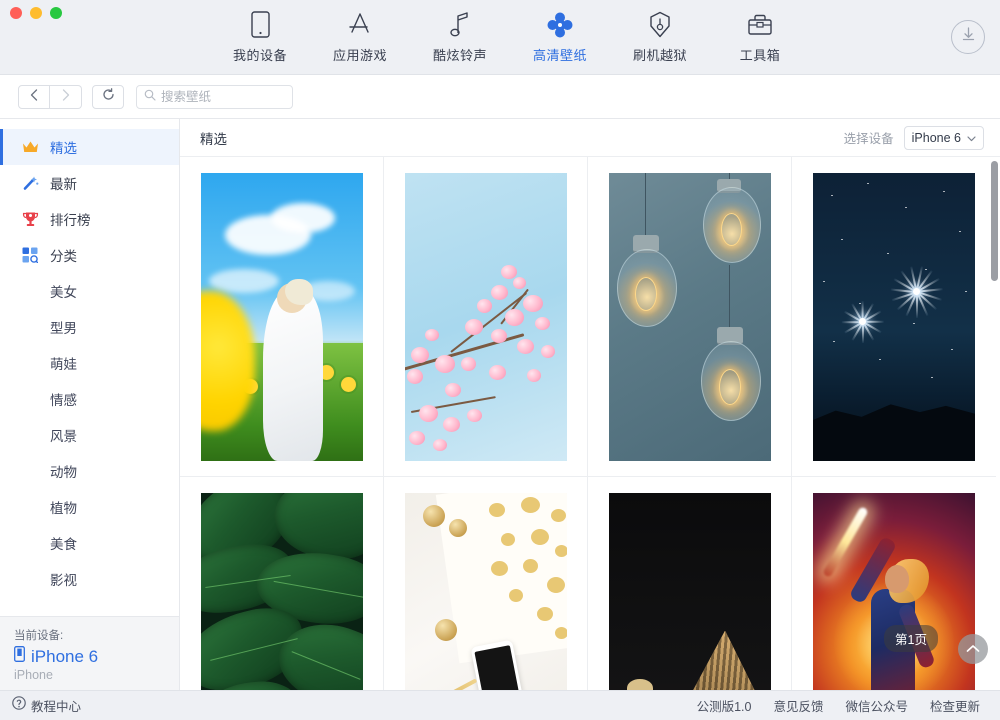  I want to click on sidebar-category-emotion: 情感, so click(89, 399).